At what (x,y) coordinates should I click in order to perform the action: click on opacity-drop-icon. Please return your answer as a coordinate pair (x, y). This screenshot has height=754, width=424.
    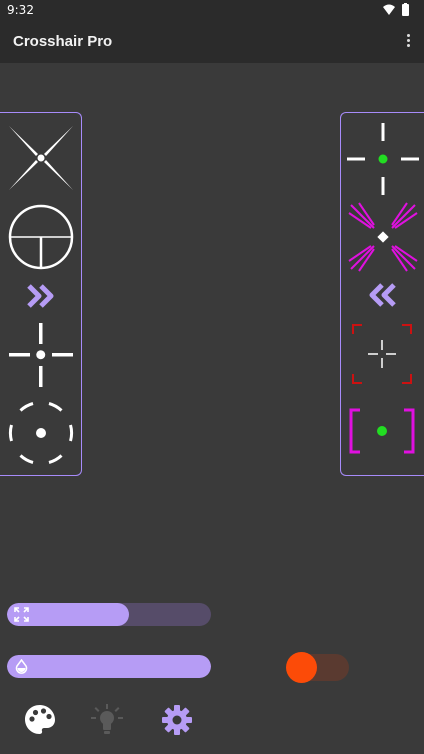
    Looking at the image, I should click on (21, 666).